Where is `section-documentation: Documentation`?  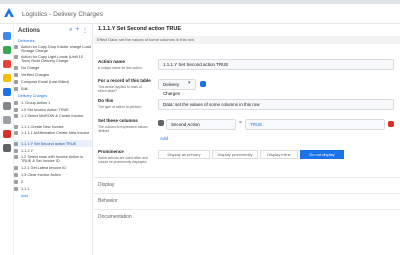 section-documentation: Documentation is located at coordinates (115, 217).